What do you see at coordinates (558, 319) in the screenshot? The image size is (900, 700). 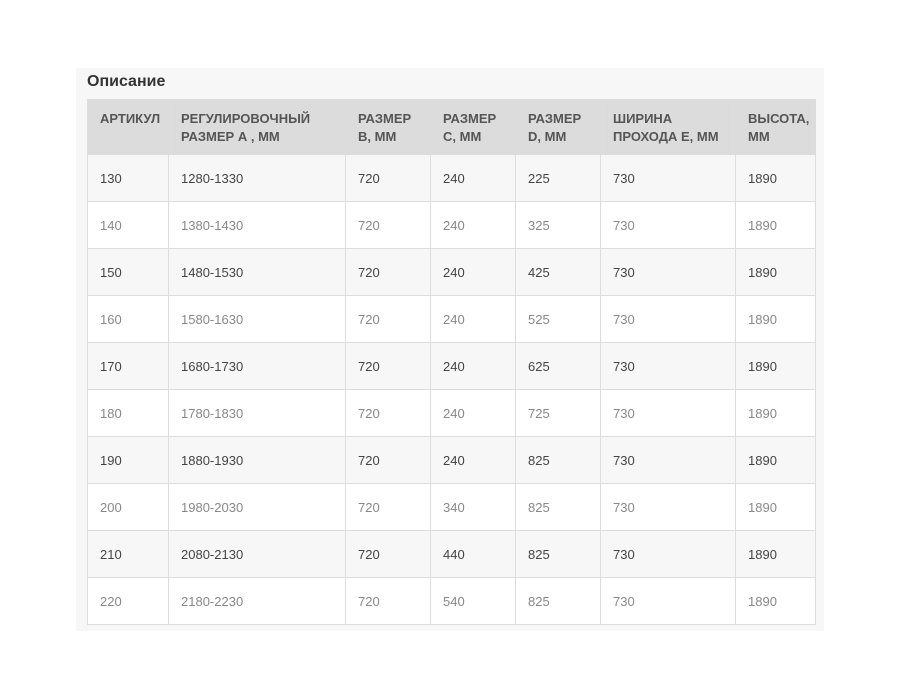 I see `cell-size-d: 525` at bounding box center [558, 319].